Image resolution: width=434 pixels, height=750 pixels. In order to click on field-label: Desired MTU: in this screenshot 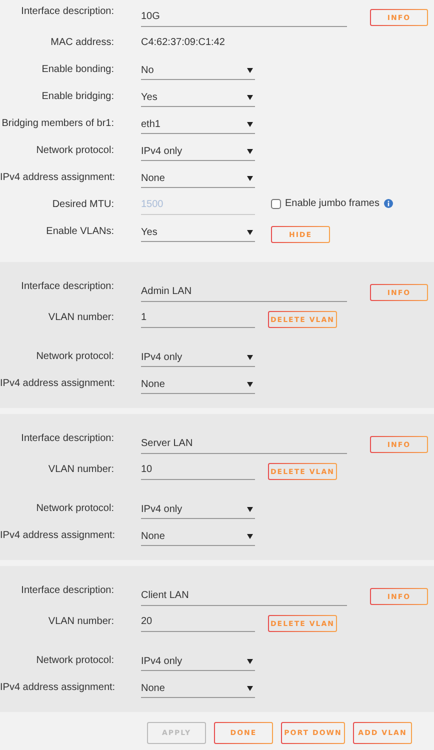, I will do `click(82, 204)`.